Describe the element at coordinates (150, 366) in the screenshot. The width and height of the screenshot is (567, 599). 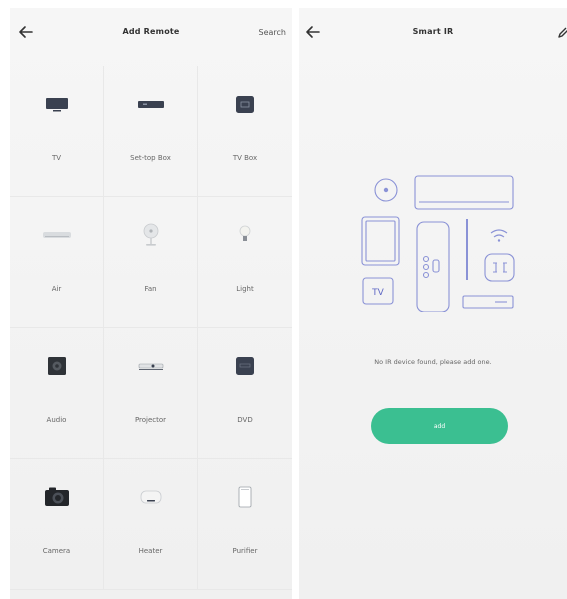
I see `projector-icon` at that location.